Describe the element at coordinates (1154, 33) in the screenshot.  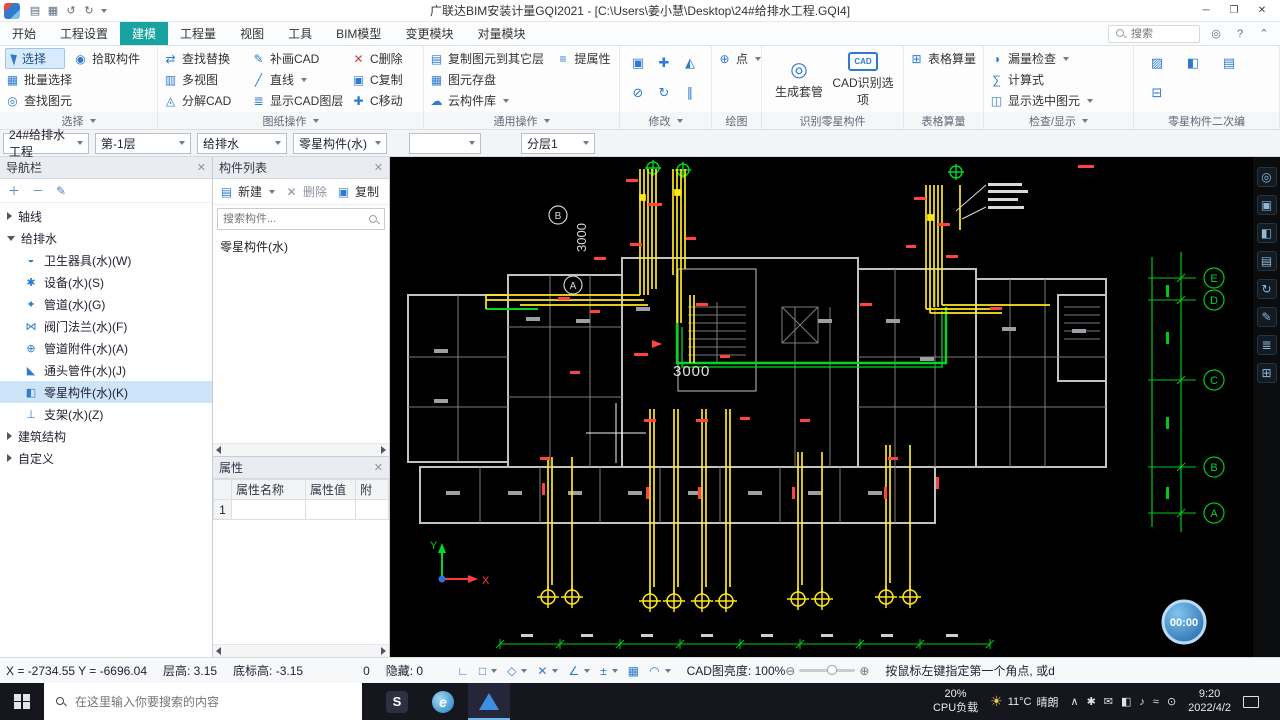
I see `ribbon-search-box` at that location.